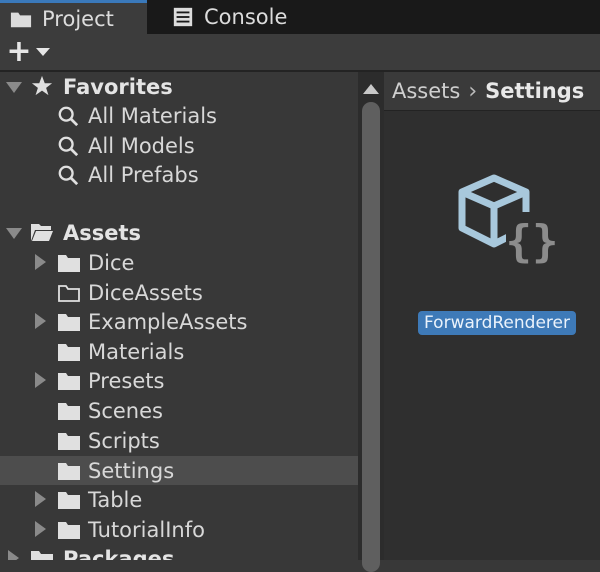  What do you see at coordinates (371, 337) in the screenshot?
I see `scrollbar-thumb` at bounding box center [371, 337].